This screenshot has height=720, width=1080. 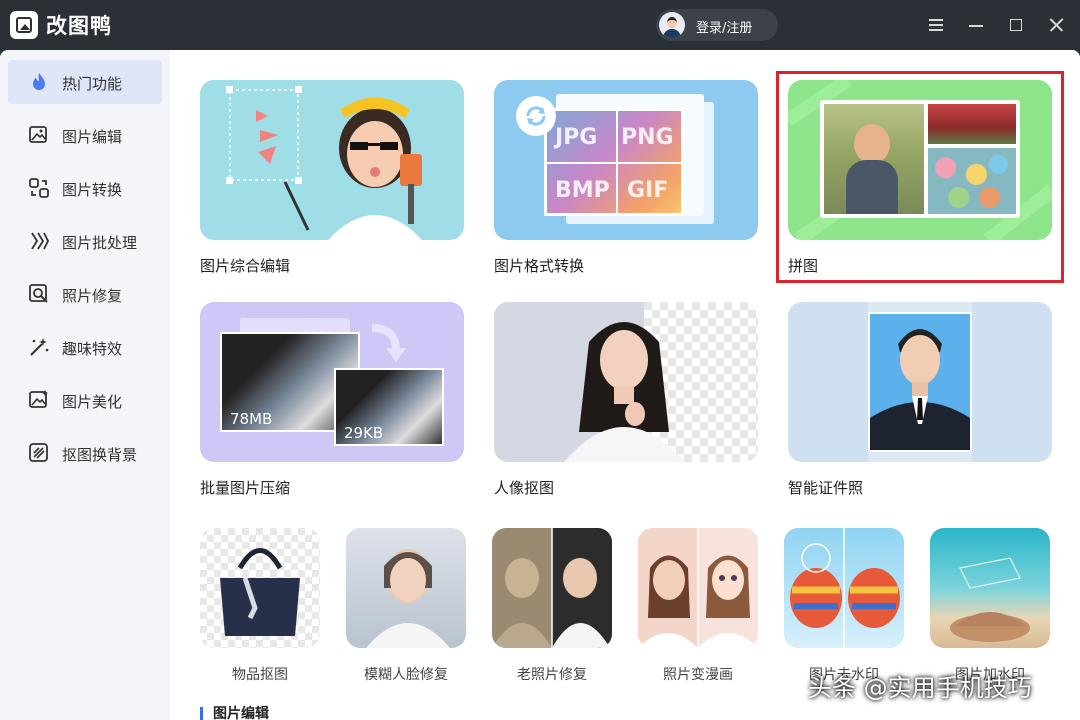 I want to click on flame-icon, so click(x=39, y=81).